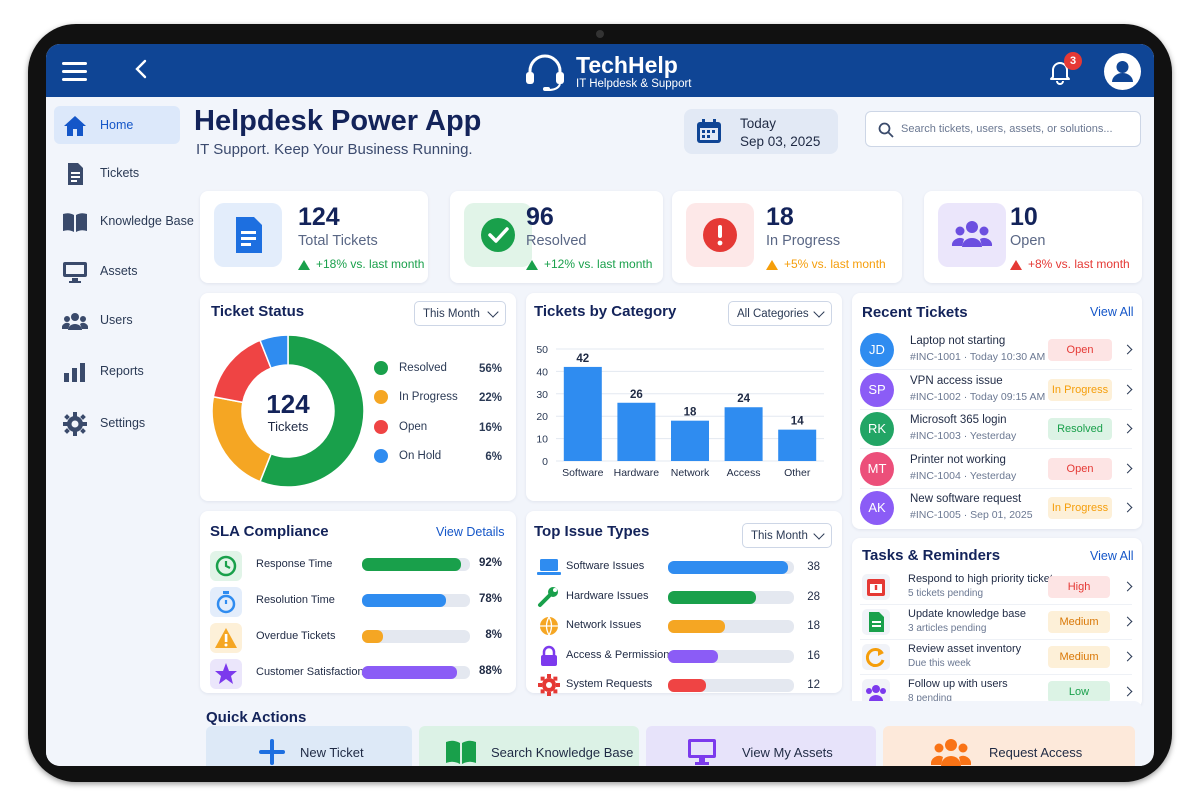 The height and width of the screenshot is (800, 1200). Describe the element at coordinates (690, 440) in the screenshot. I see `bar-network` at that location.